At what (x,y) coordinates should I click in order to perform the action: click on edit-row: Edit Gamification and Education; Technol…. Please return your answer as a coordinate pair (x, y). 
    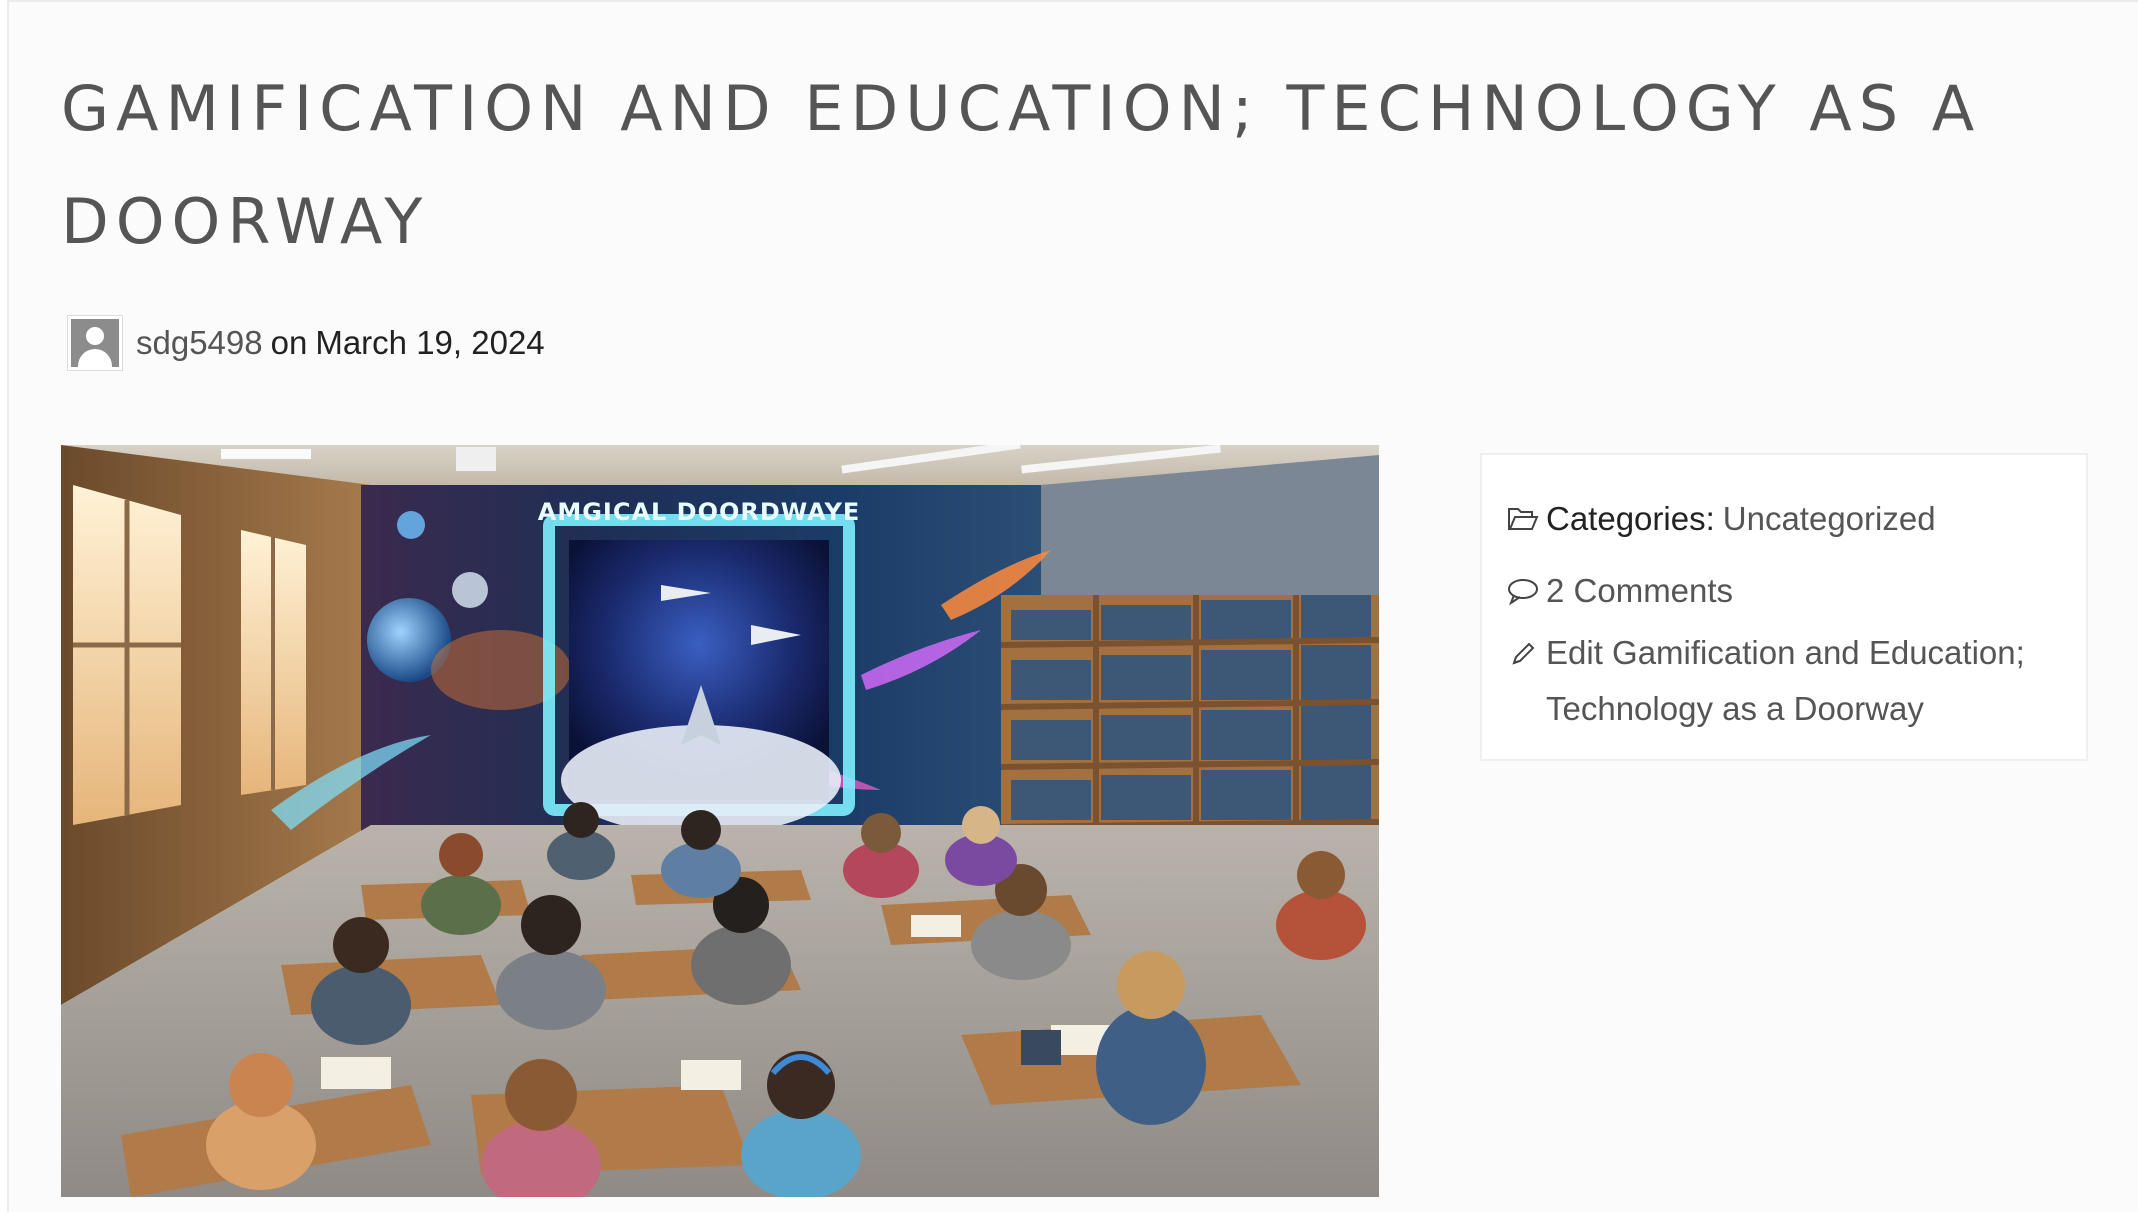
    Looking at the image, I should click on (1784, 681).